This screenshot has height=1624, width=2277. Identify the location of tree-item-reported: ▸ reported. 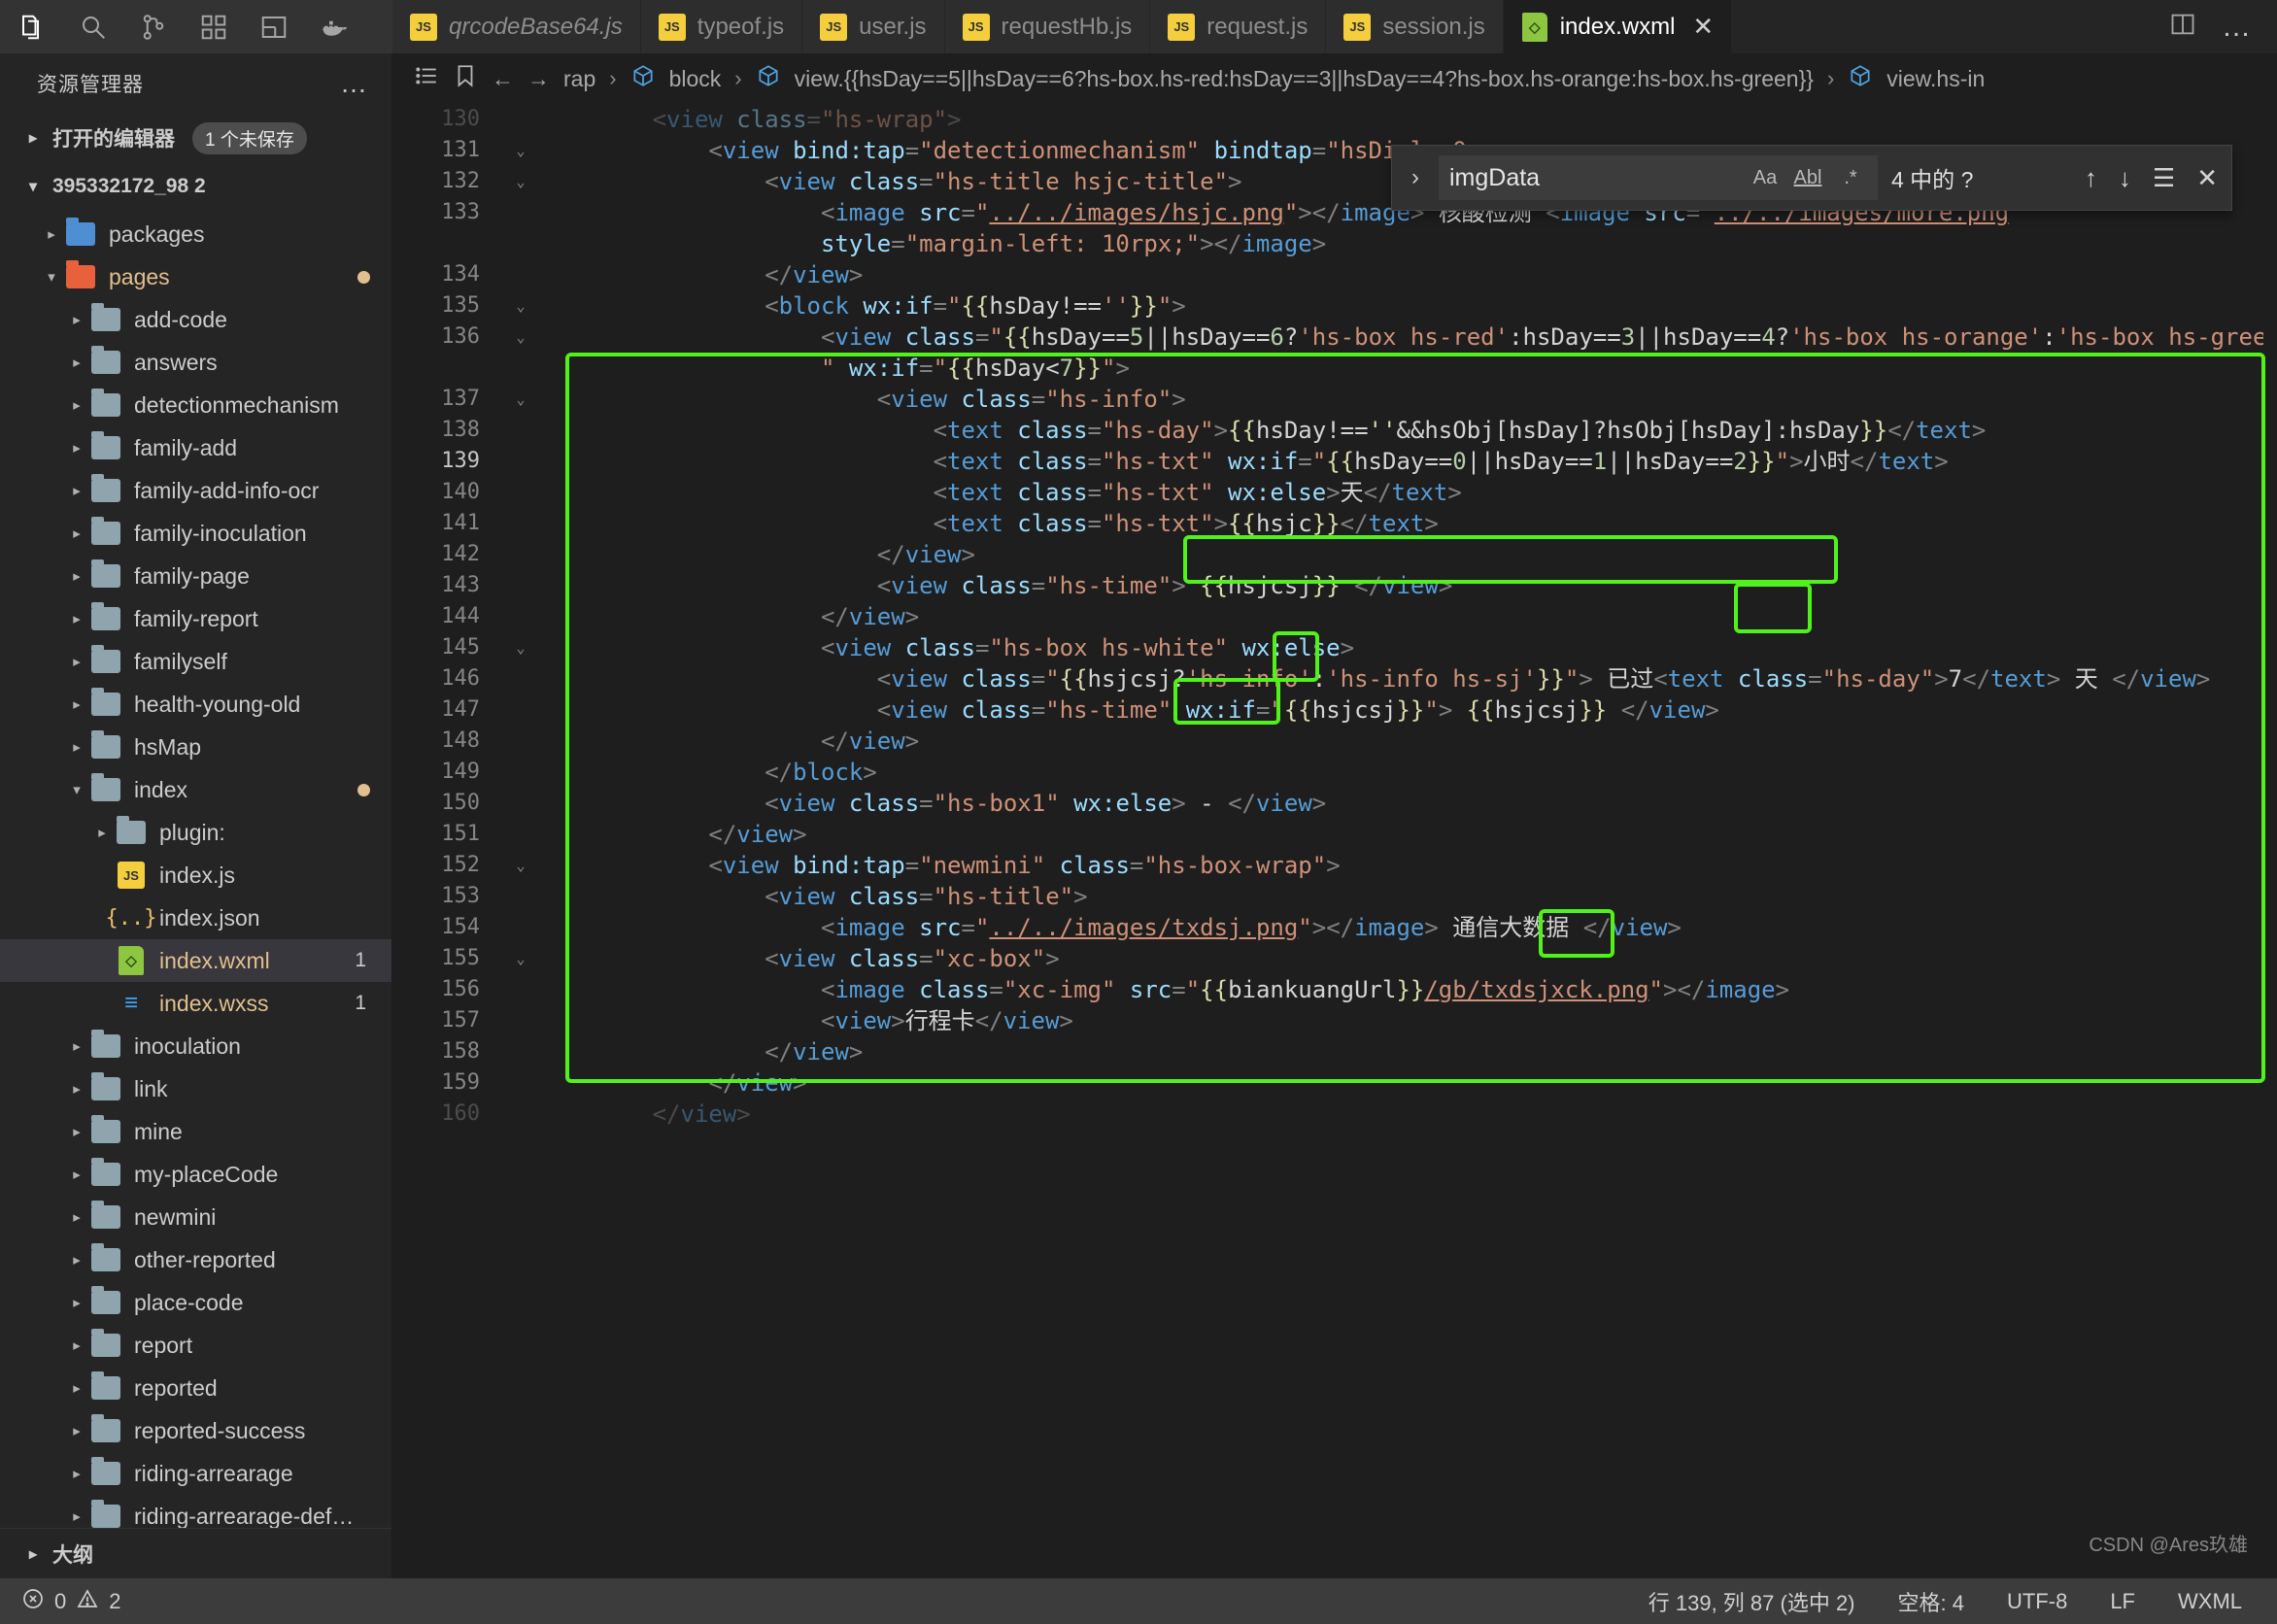
(195, 1388).